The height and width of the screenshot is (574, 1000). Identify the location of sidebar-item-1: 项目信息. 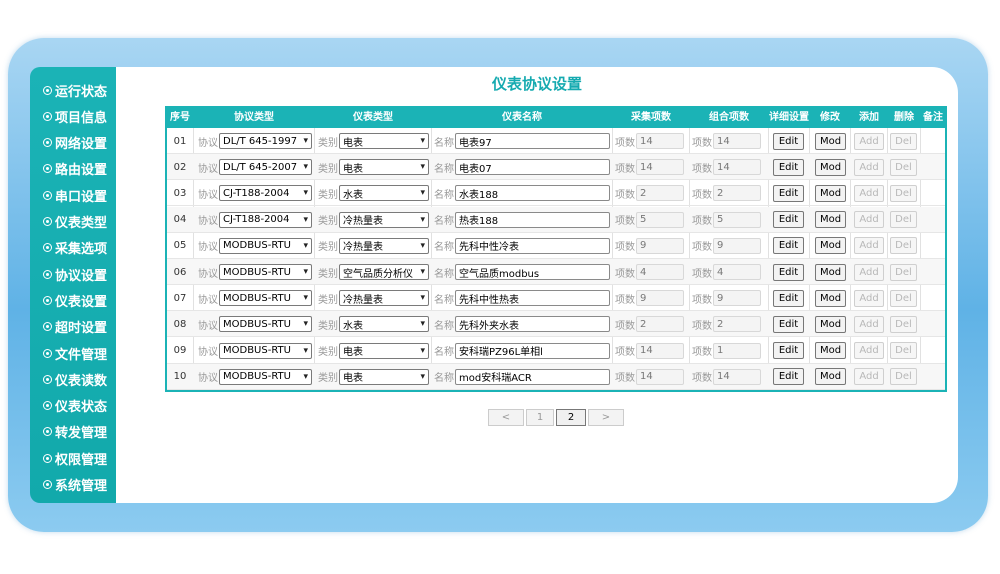
(73, 116).